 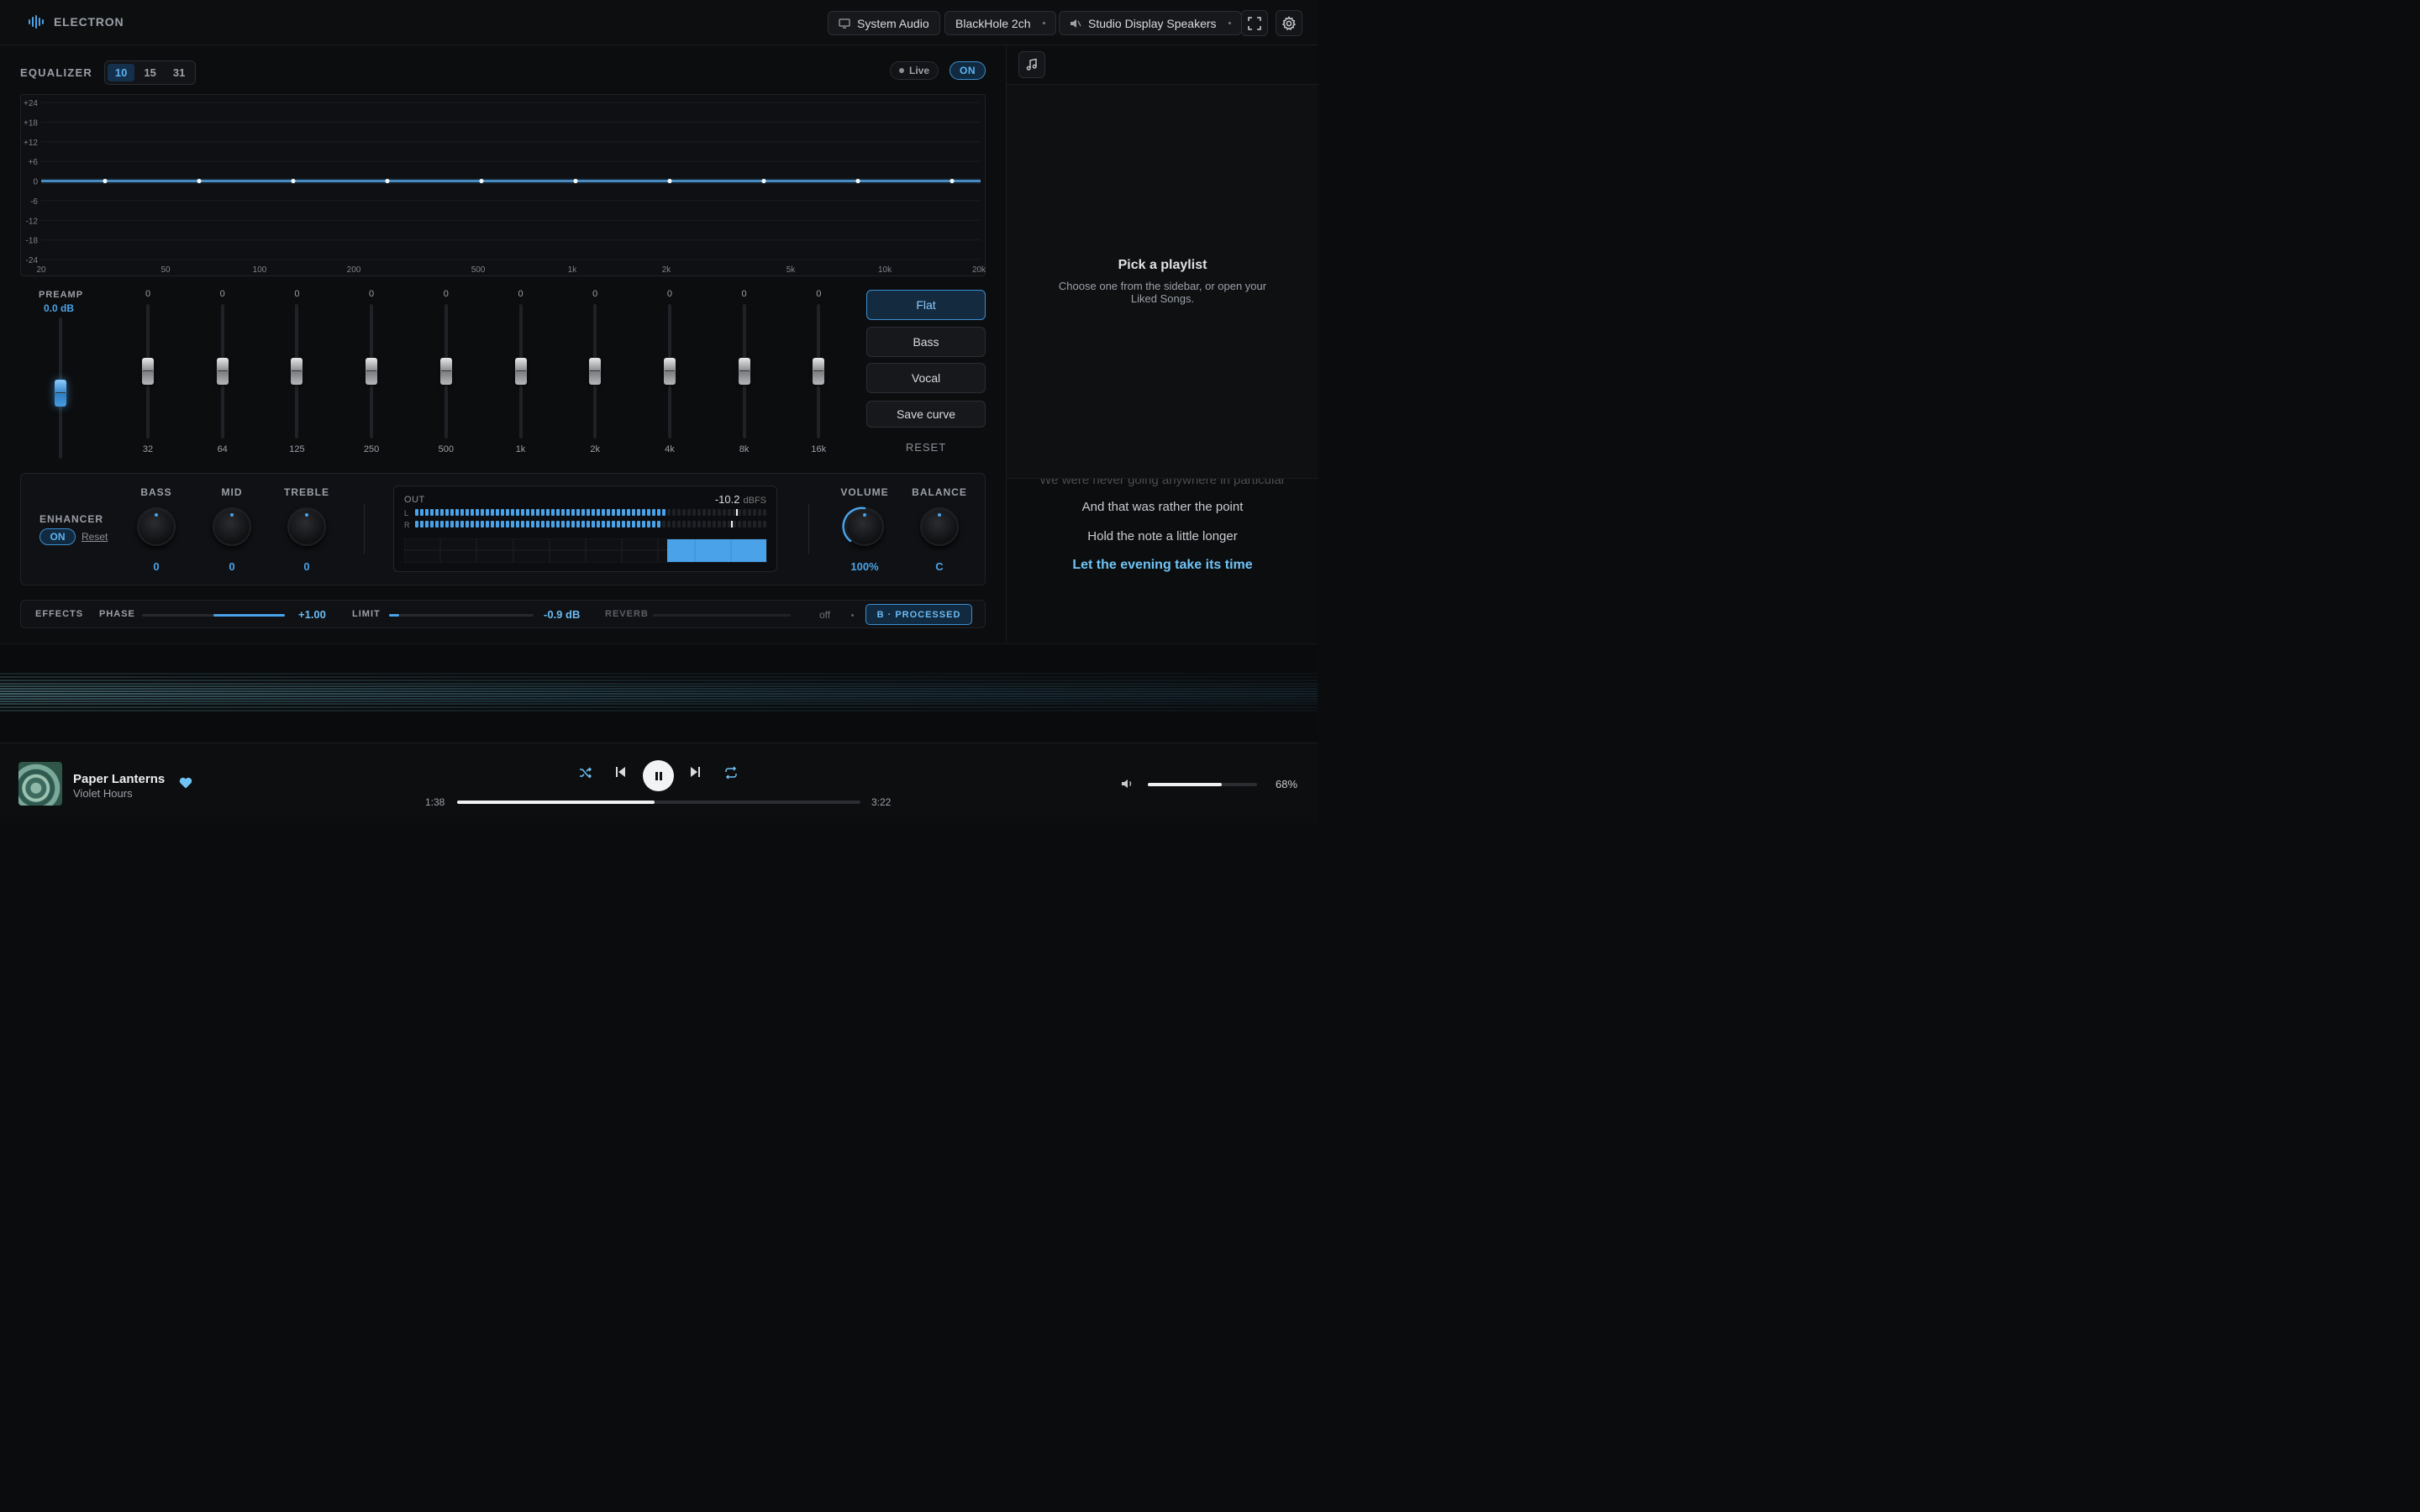 I want to click on playlist-button, so click(x=1031, y=64).